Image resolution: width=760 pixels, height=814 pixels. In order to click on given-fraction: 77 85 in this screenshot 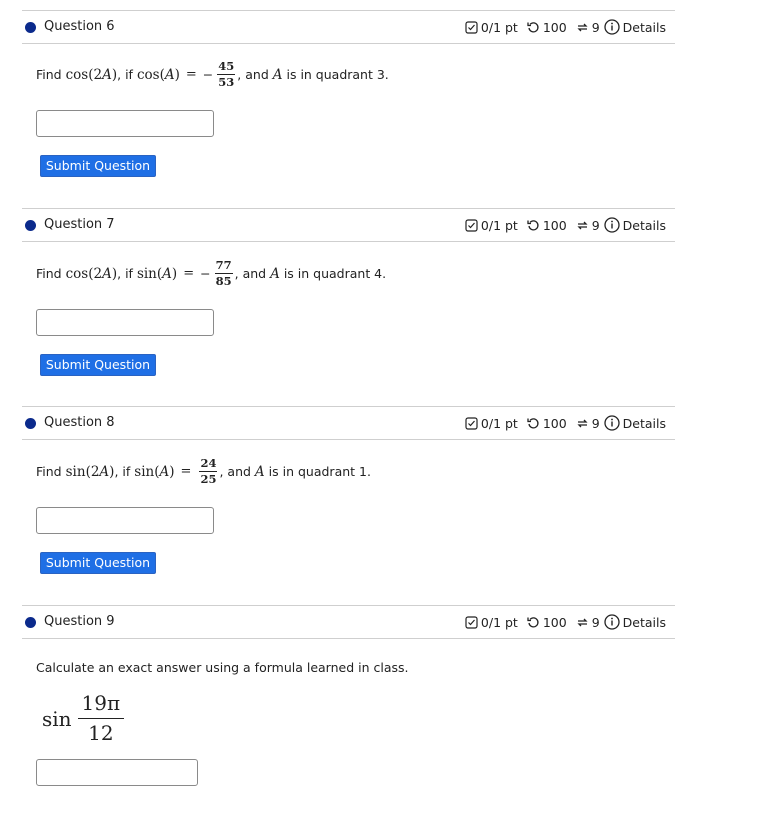, I will do `click(223, 273)`.